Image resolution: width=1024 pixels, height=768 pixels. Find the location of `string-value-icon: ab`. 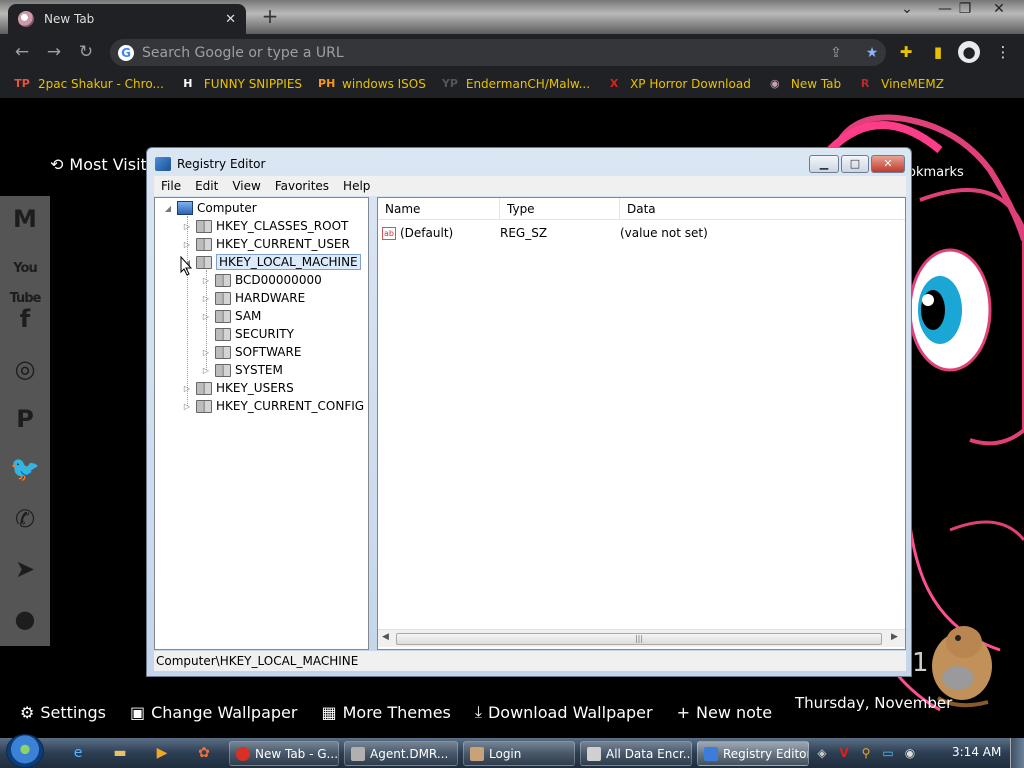

string-value-icon: ab is located at coordinates (389, 233).